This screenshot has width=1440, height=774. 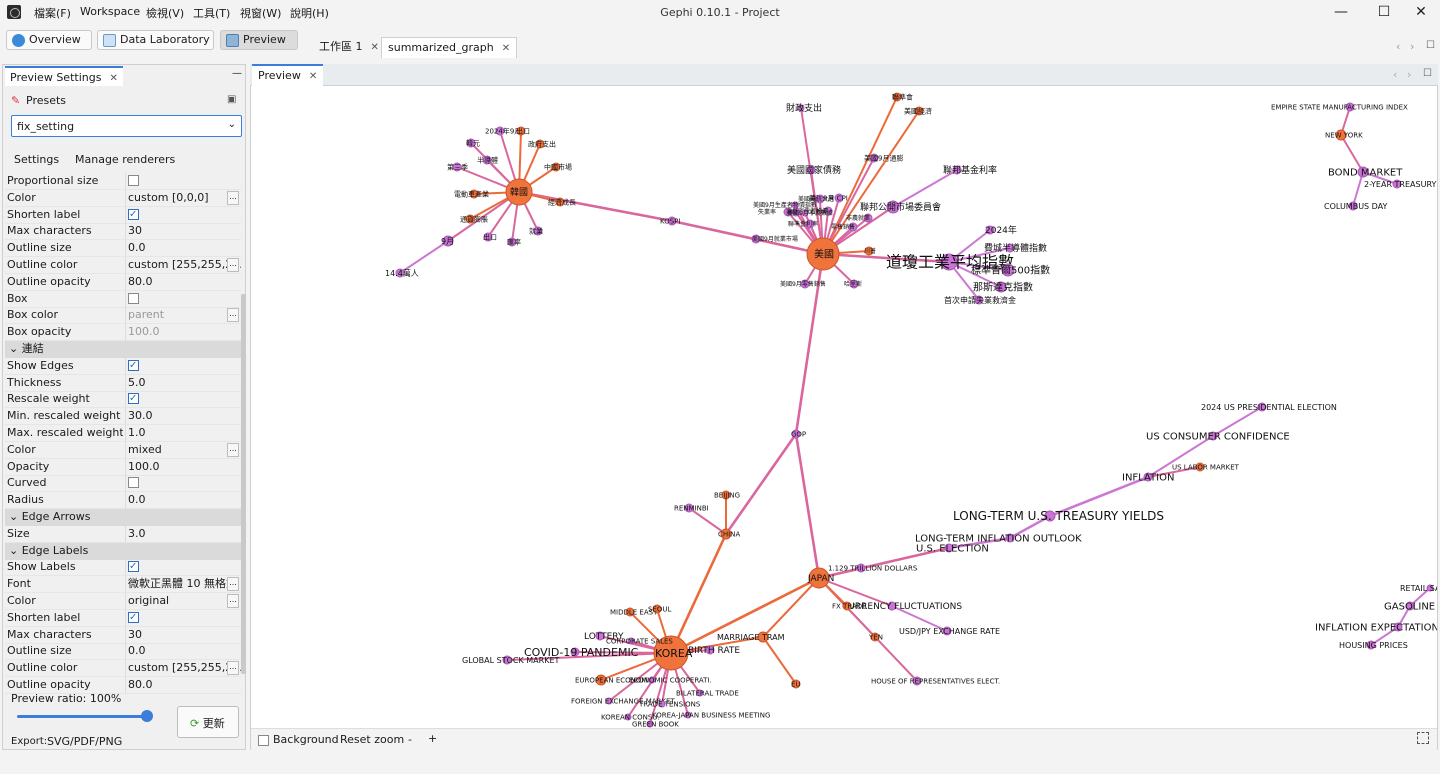 What do you see at coordinates (659, 609) in the screenshot?
I see `graph-node-label: SEOUL` at bounding box center [659, 609].